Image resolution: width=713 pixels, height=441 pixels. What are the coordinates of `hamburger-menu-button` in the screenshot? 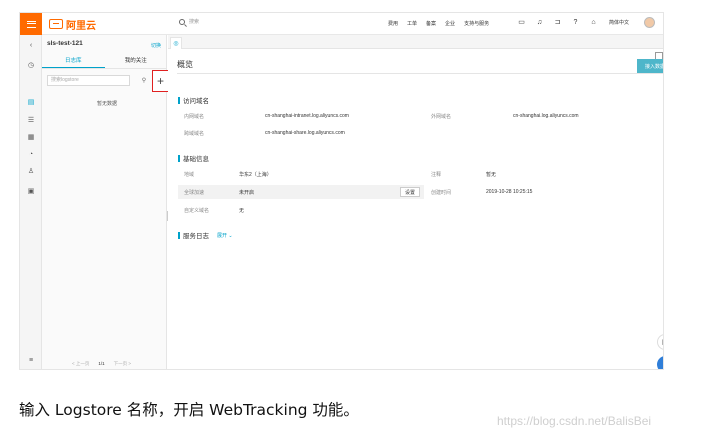 It's located at (31, 24).